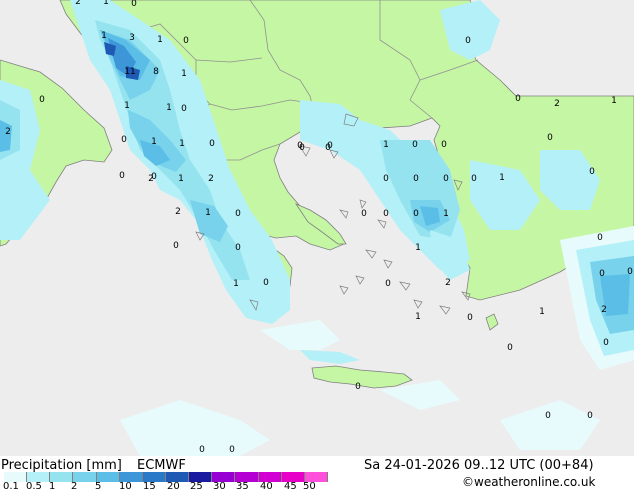 The height and width of the screenshot is (492, 634). What do you see at coordinates (52, 486) in the screenshot?
I see `legend-tick: 1` at bounding box center [52, 486].